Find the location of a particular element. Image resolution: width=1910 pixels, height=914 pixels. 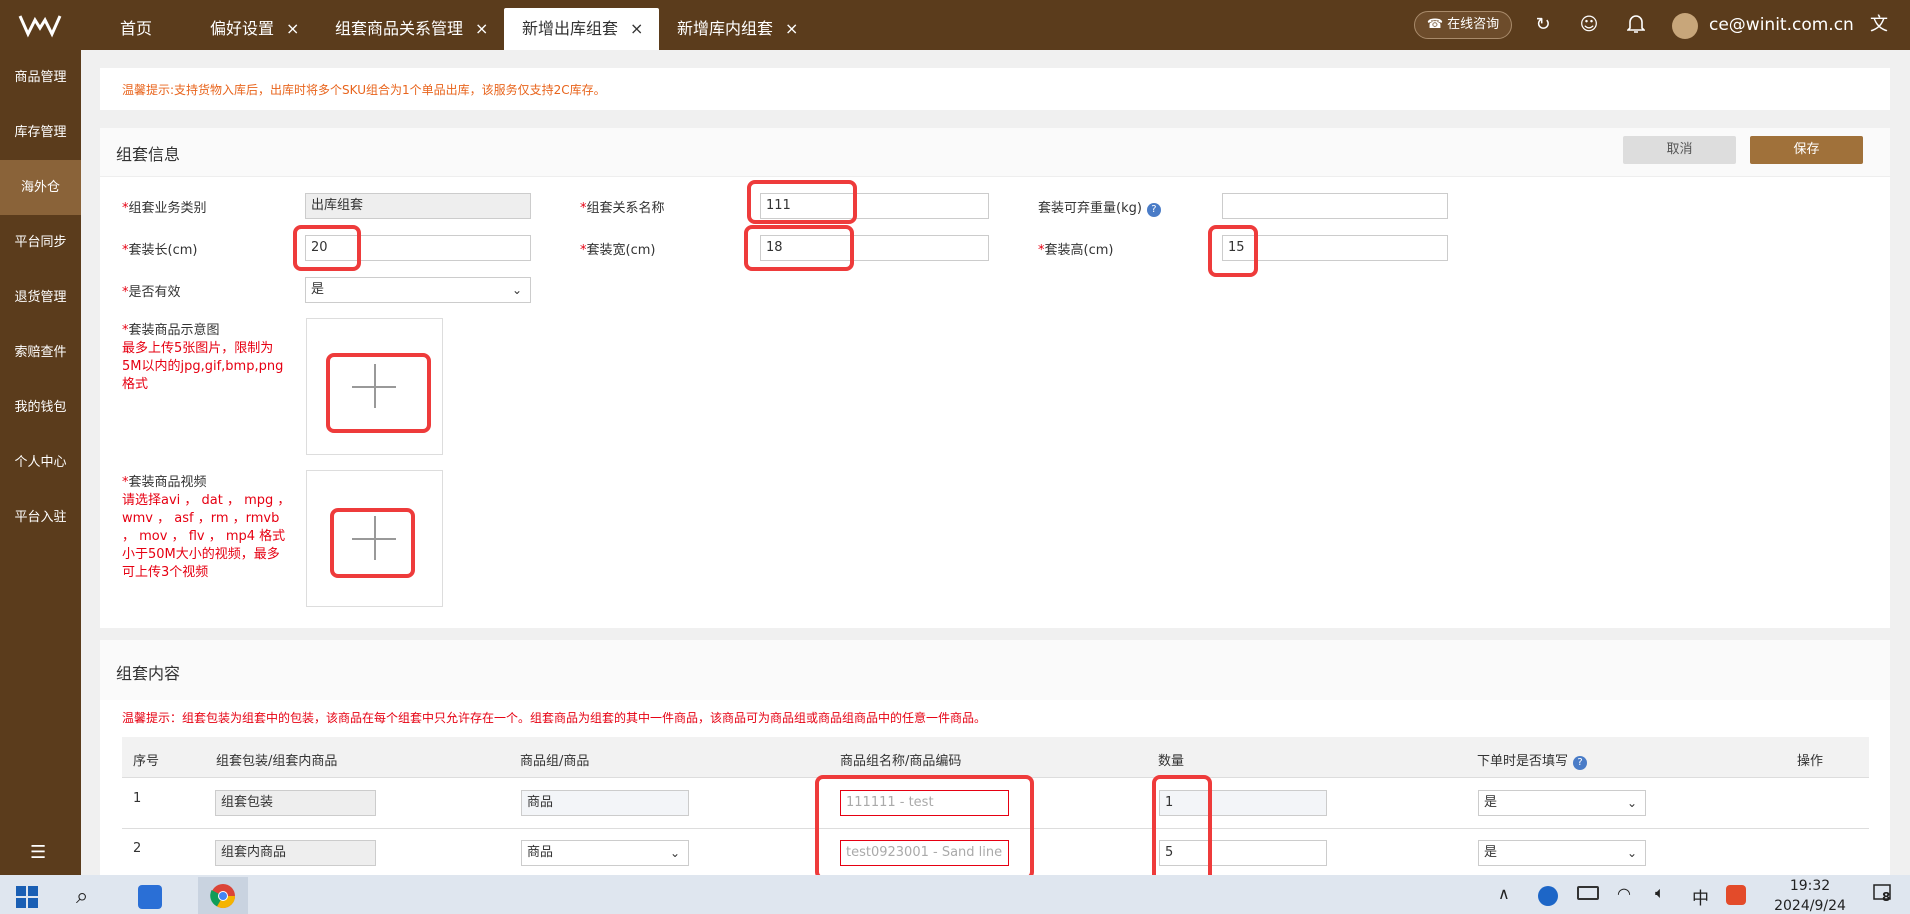

width-label: *套装宽(cm) is located at coordinates (618, 250).